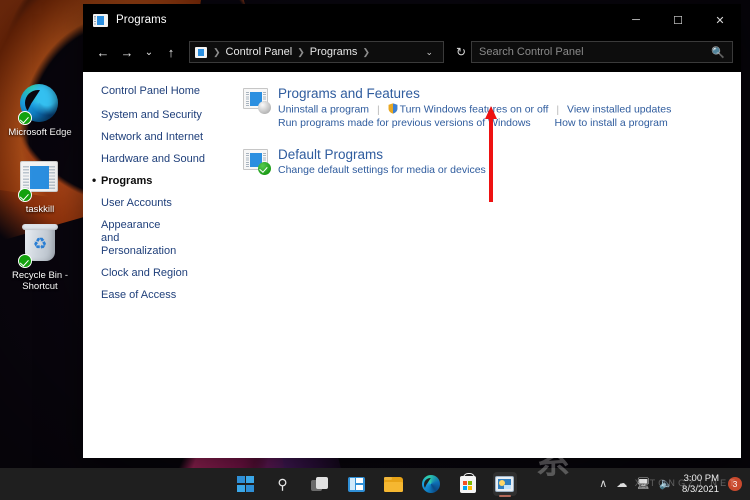 This screenshot has width=750, height=500. Describe the element at coordinates (149, 52) in the screenshot. I see `recent-locations-button: ⌄` at that location.